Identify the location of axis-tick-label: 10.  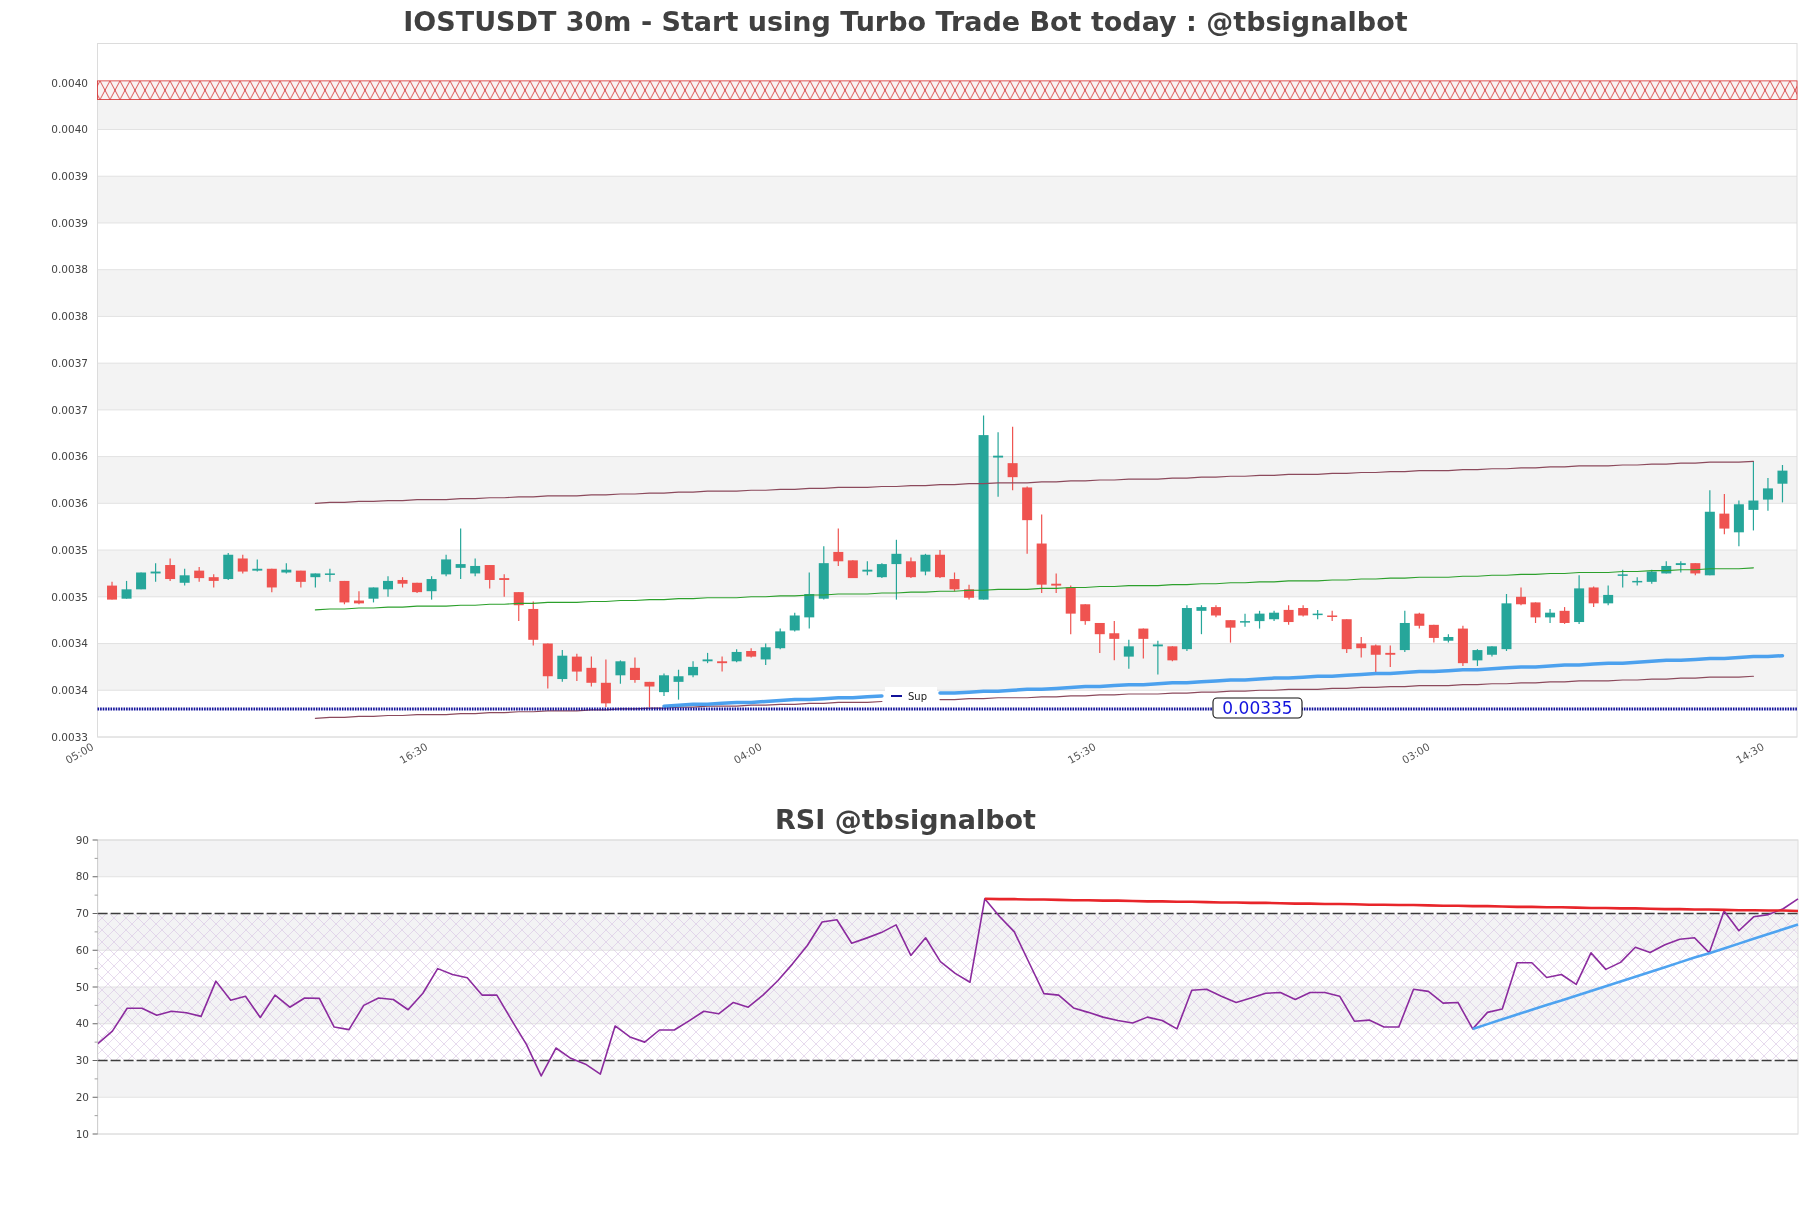
(82, 1133).